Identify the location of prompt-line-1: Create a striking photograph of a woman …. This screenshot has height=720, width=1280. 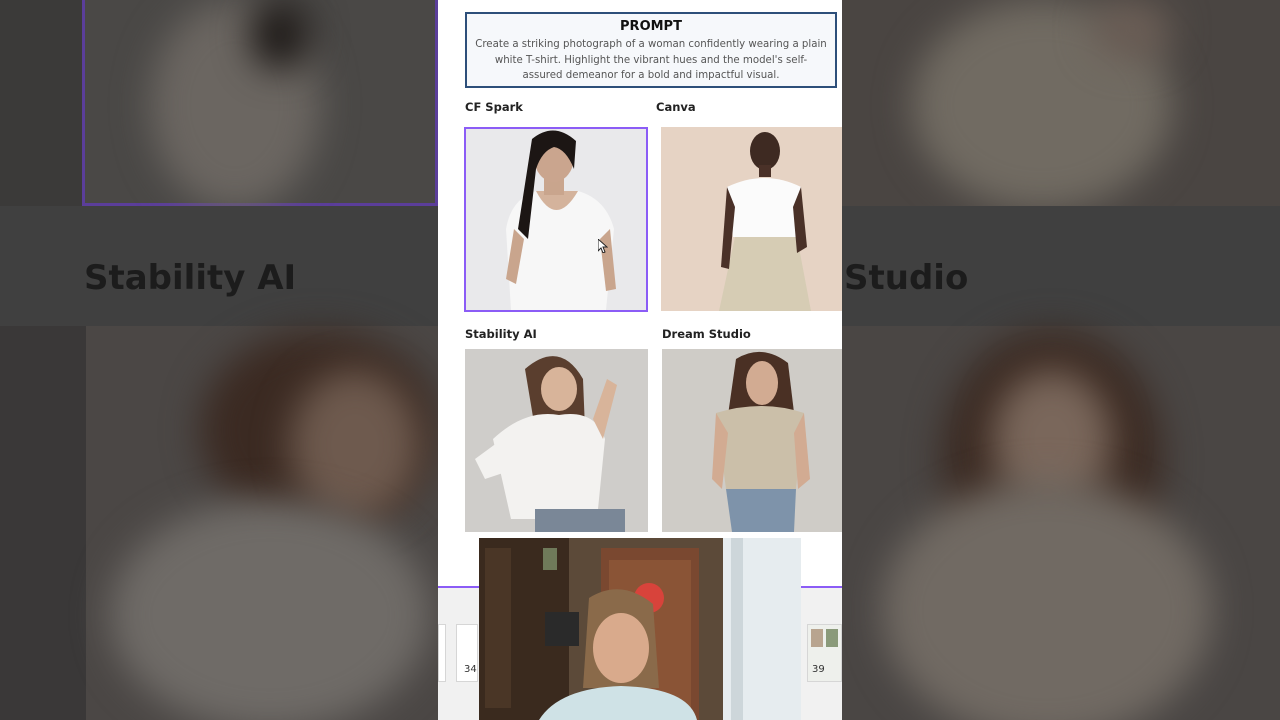
(651, 44).